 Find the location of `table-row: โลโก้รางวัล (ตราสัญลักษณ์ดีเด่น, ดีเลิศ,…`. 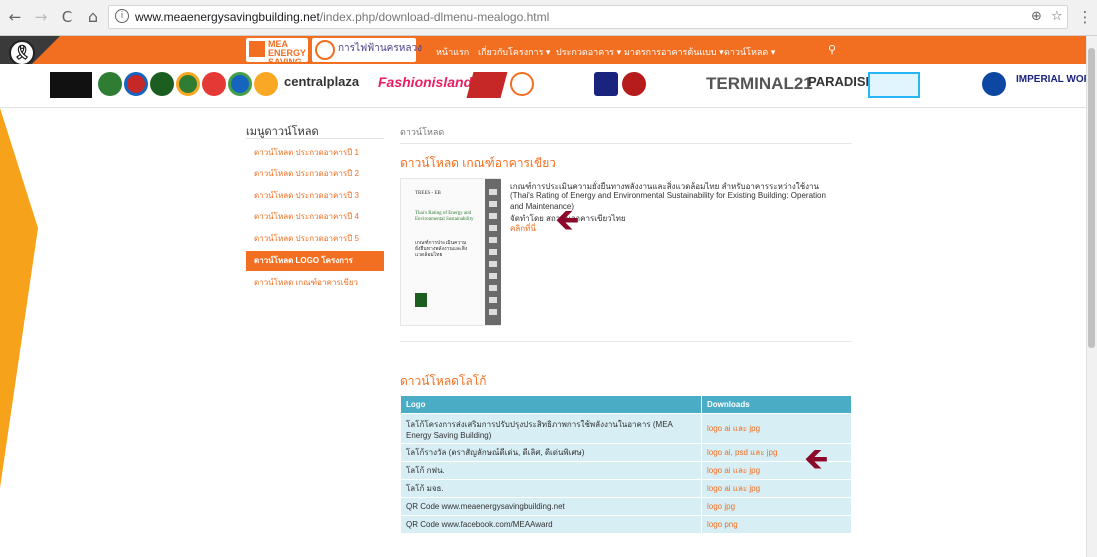

table-row: โลโก้รางวัล (ตราสัญลักษณ์ดีเด่น, ดีเลิศ,… is located at coordinates (626, 452).